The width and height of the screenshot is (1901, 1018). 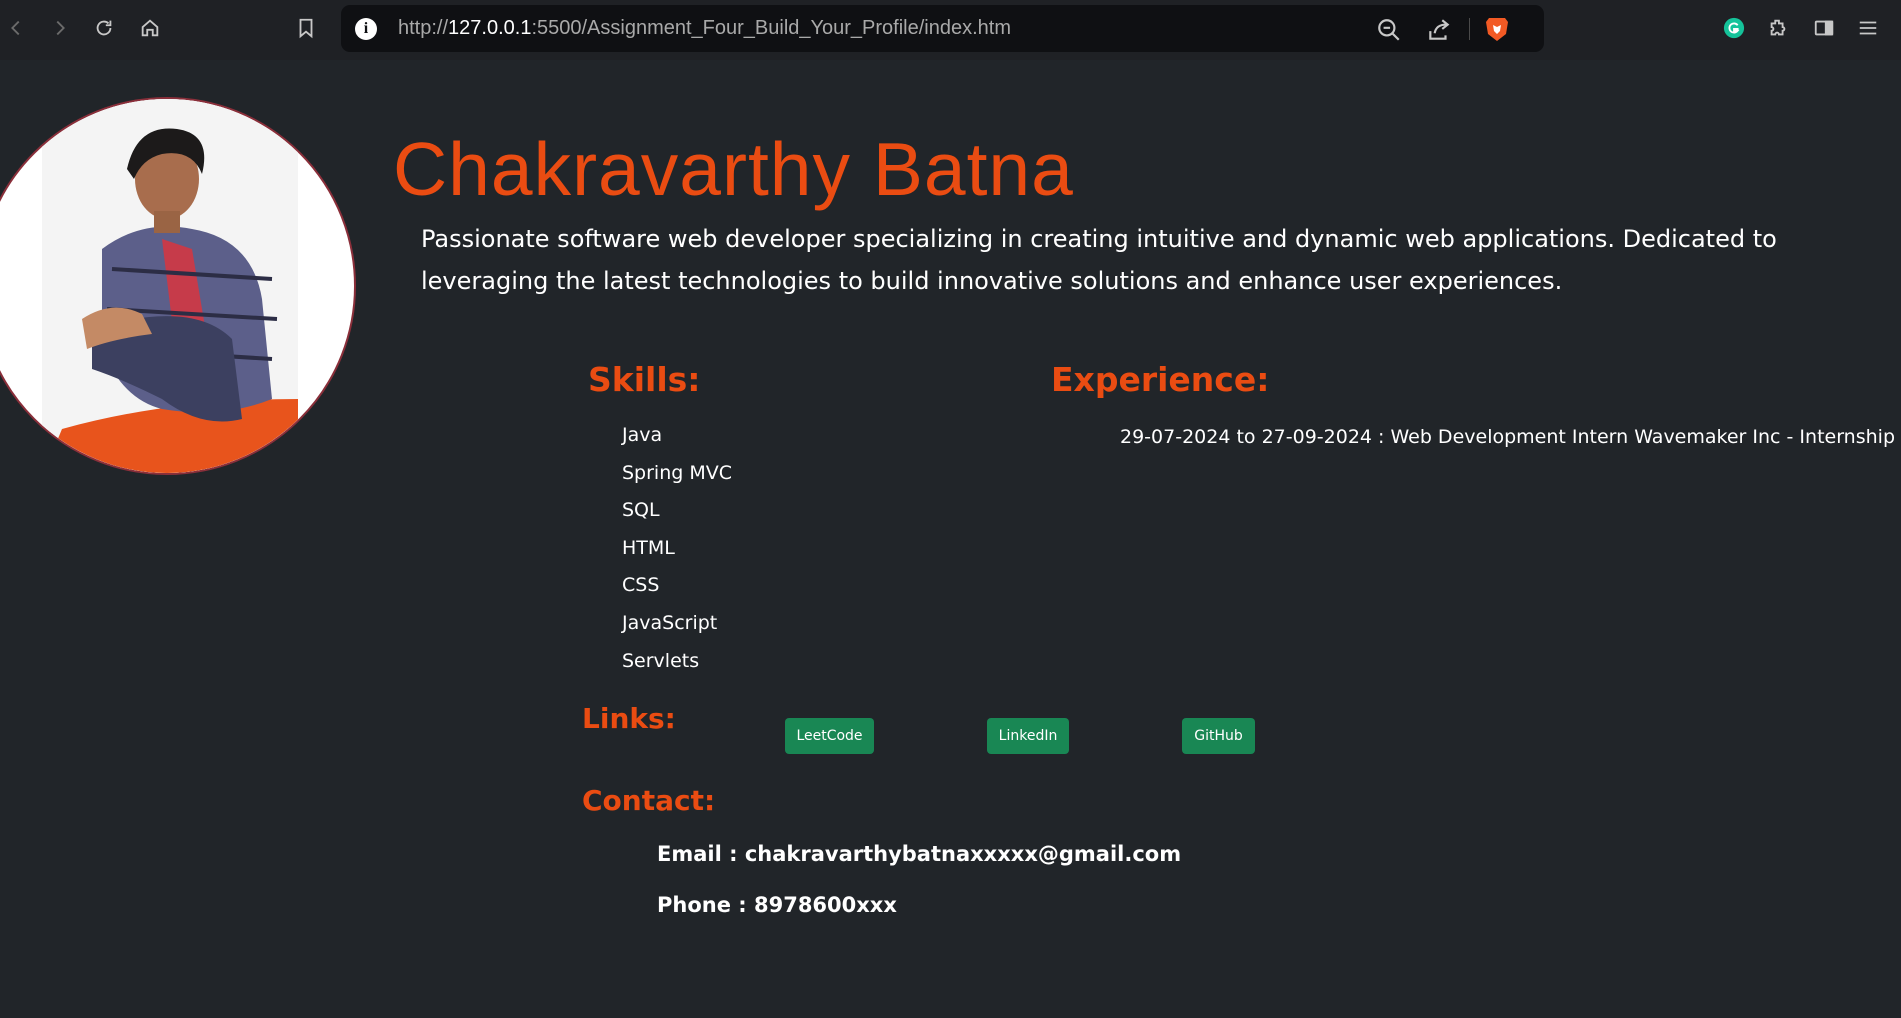 I want to click on experience-heading: Experience:, so click(x=1160, y=379).